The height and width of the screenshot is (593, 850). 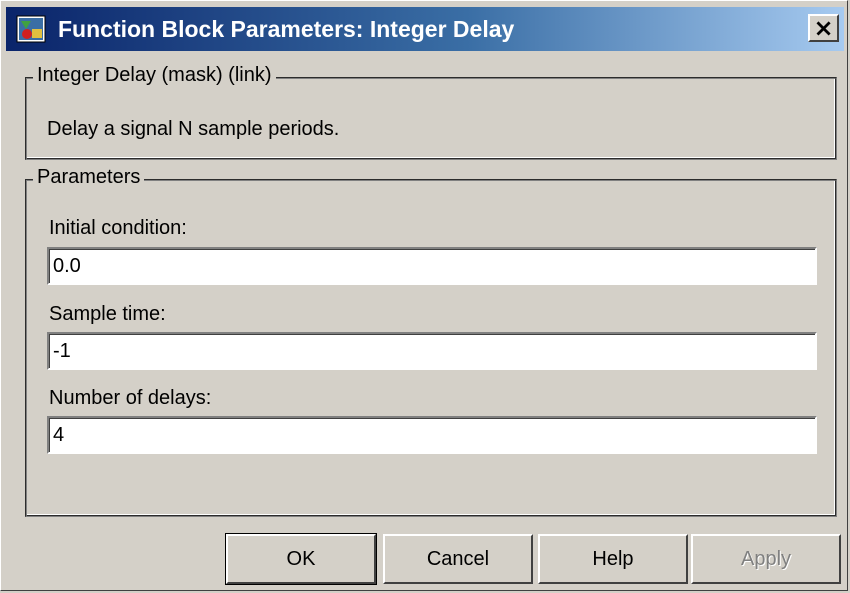 What do you see at coordinates (89, 177) in the screenshot?
I see `parameters-legend: Parameters` at bounding box center [89, 177].